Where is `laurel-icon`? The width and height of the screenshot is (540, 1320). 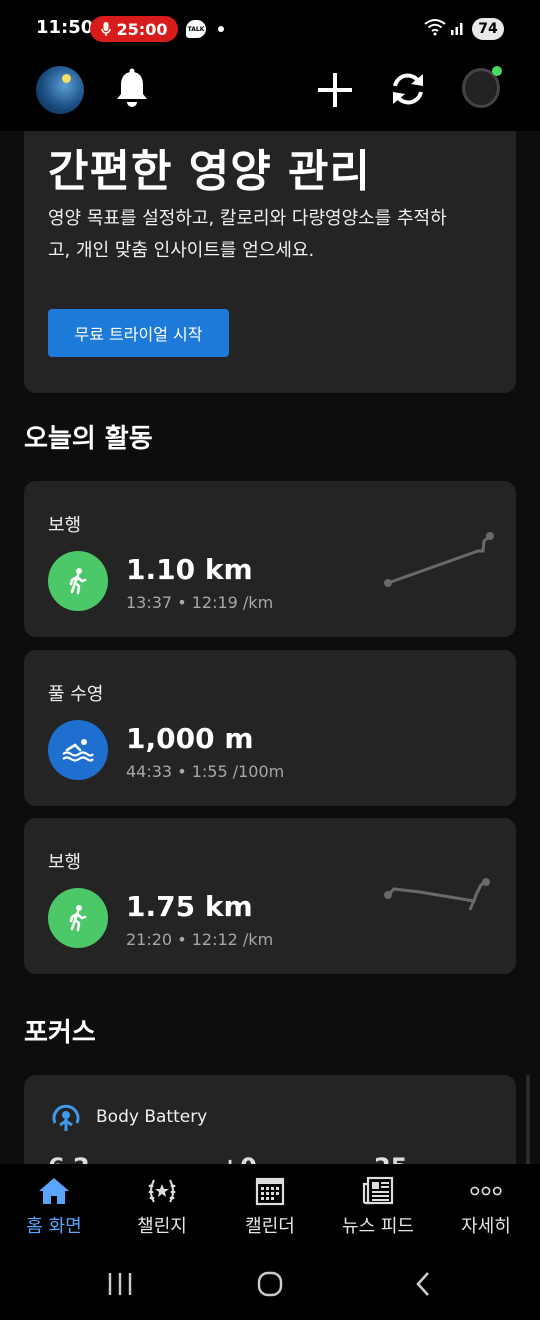
laurel-icon is located at coordinates (162, 1191).